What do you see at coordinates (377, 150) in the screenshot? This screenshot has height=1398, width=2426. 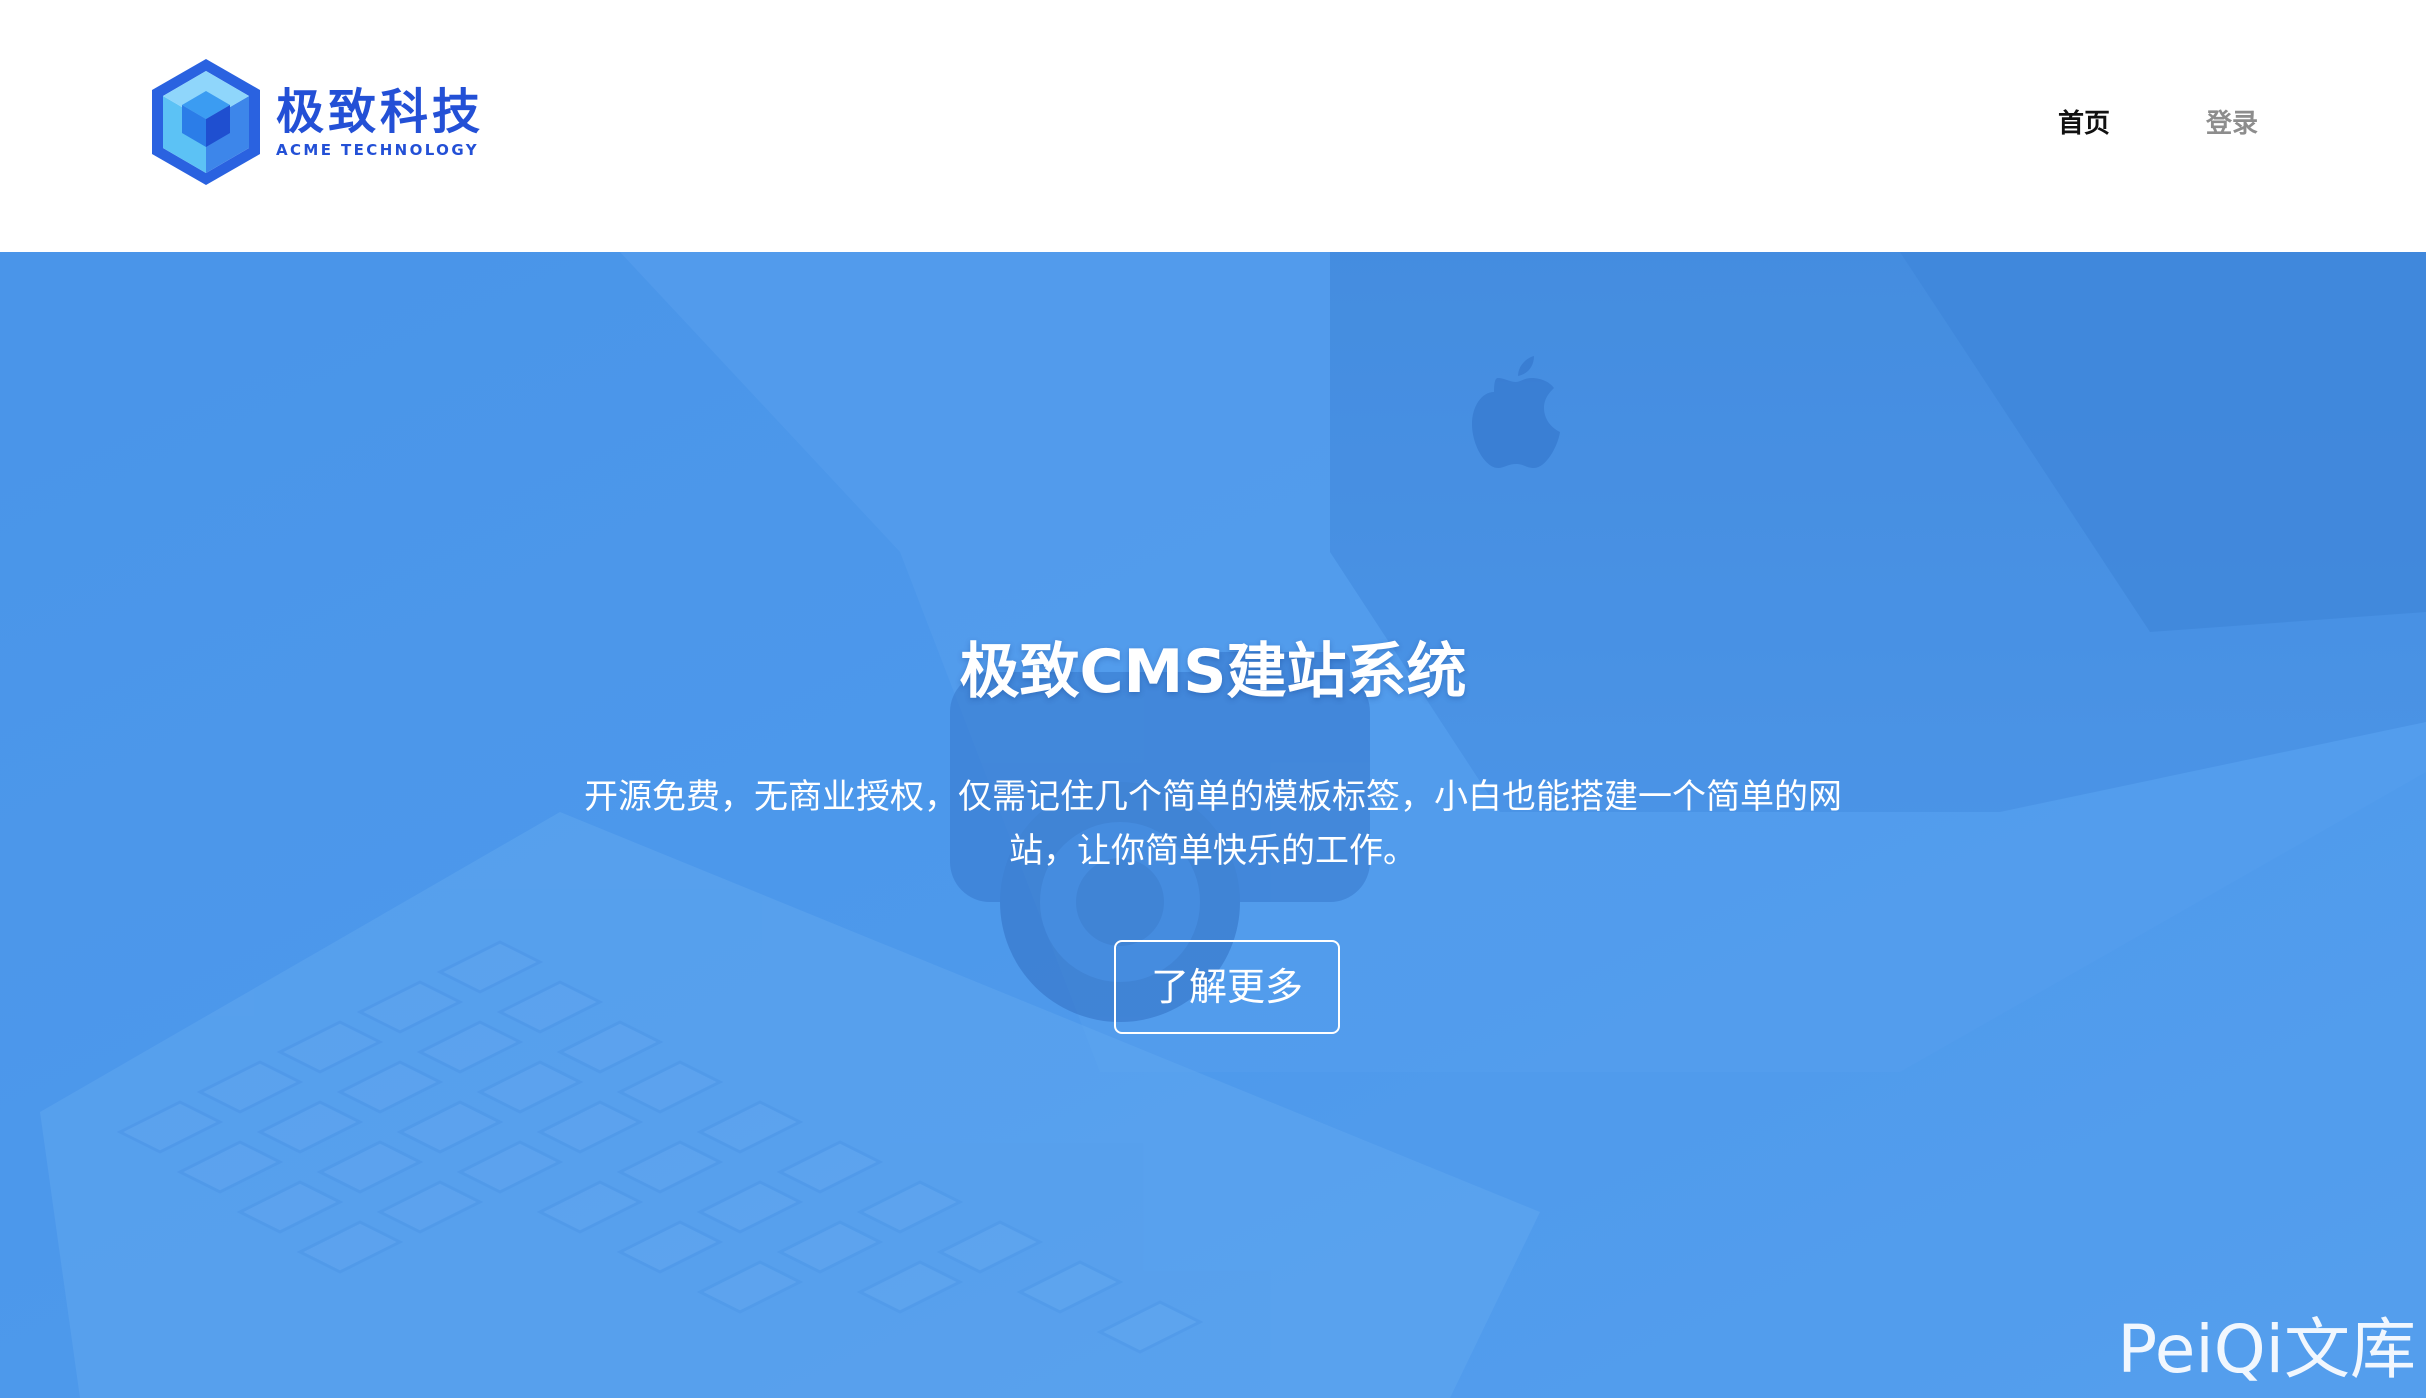 I see `logo-name-en: ACME TECHNOLOGY` at bounding box center [377, 150].